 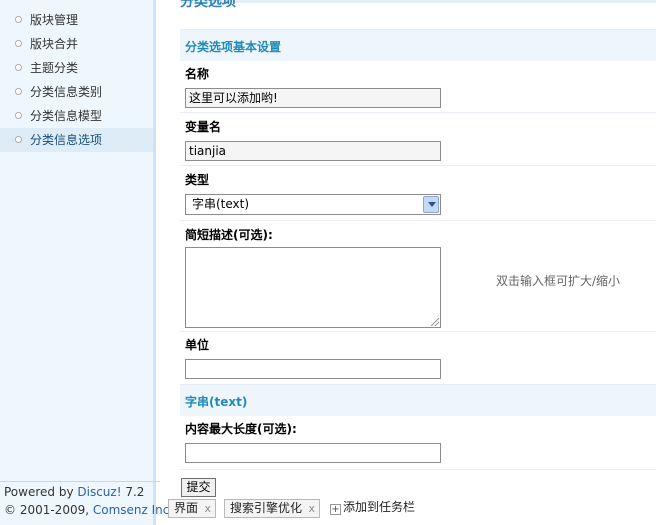 What do you see at coordinates (198, 487) in the screenshot?
I see `submit-button: 提交` at bounding box center [198, 487].